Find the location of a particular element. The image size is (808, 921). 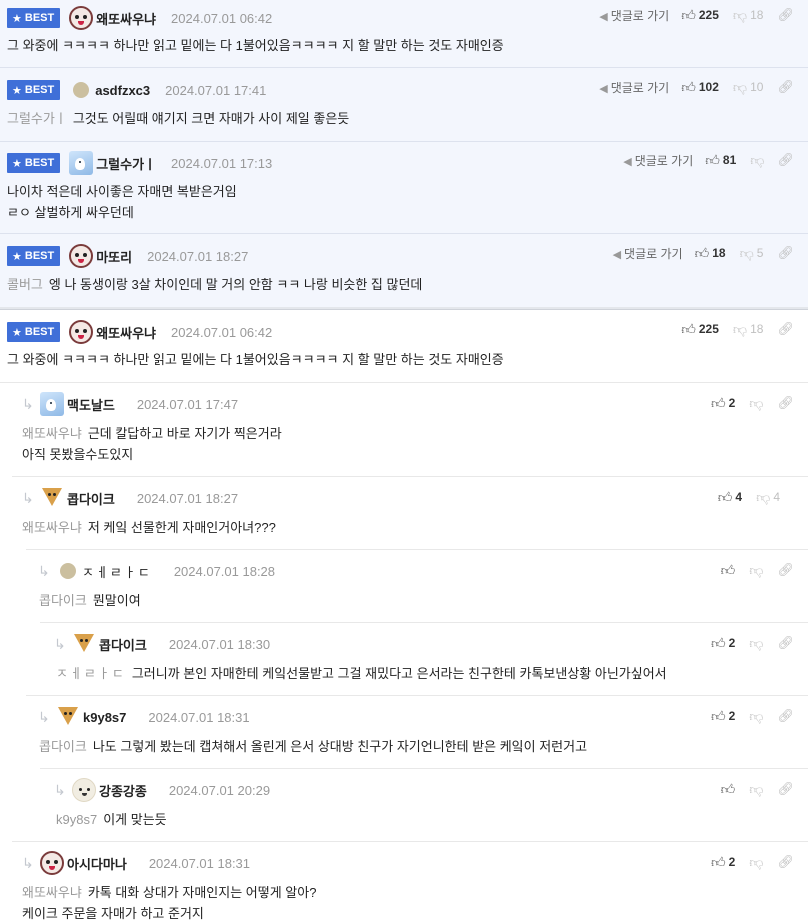

best-badge: ★ BEST is located at coordinates (34, 90).